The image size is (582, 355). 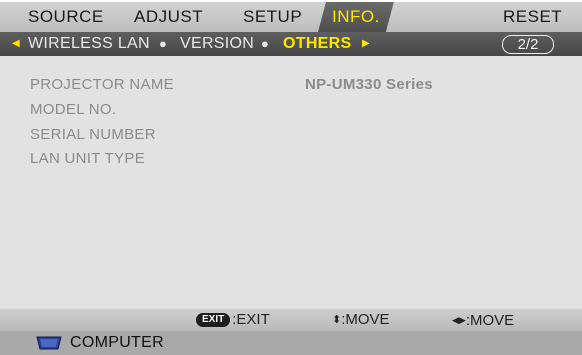 What do you see at coordinates (291, 343) in the screenshot?
I see `source-bar: COMPUTER` at bounding box center [291, 343].